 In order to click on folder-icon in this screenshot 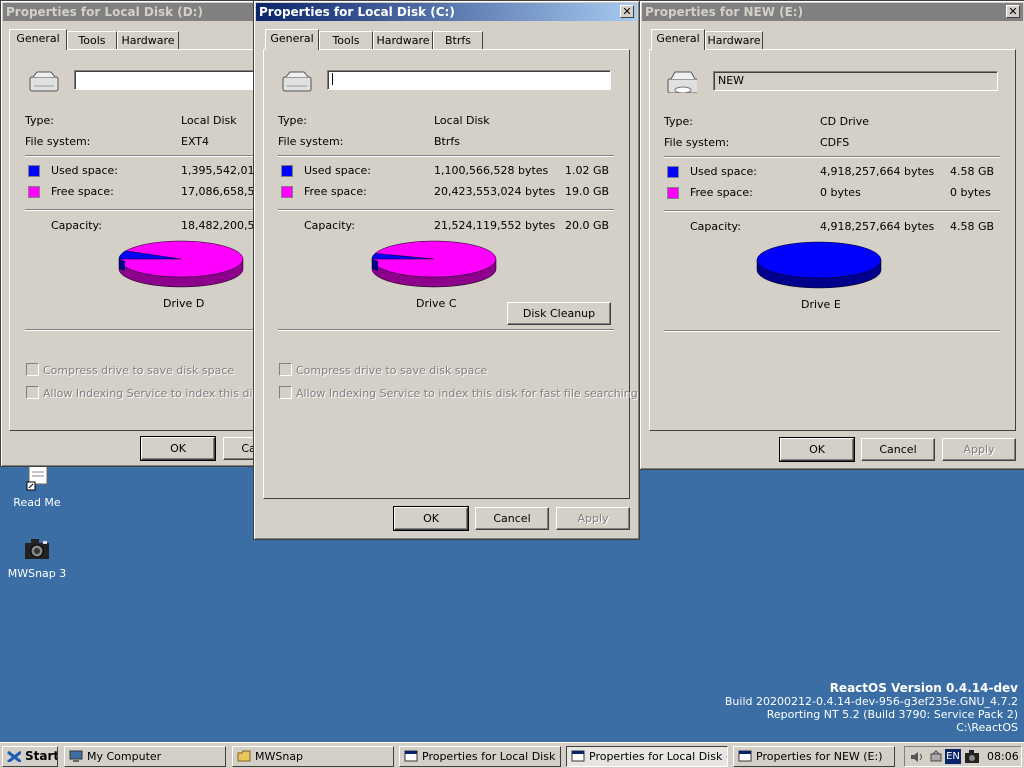, I will do `click(244, 756)`.